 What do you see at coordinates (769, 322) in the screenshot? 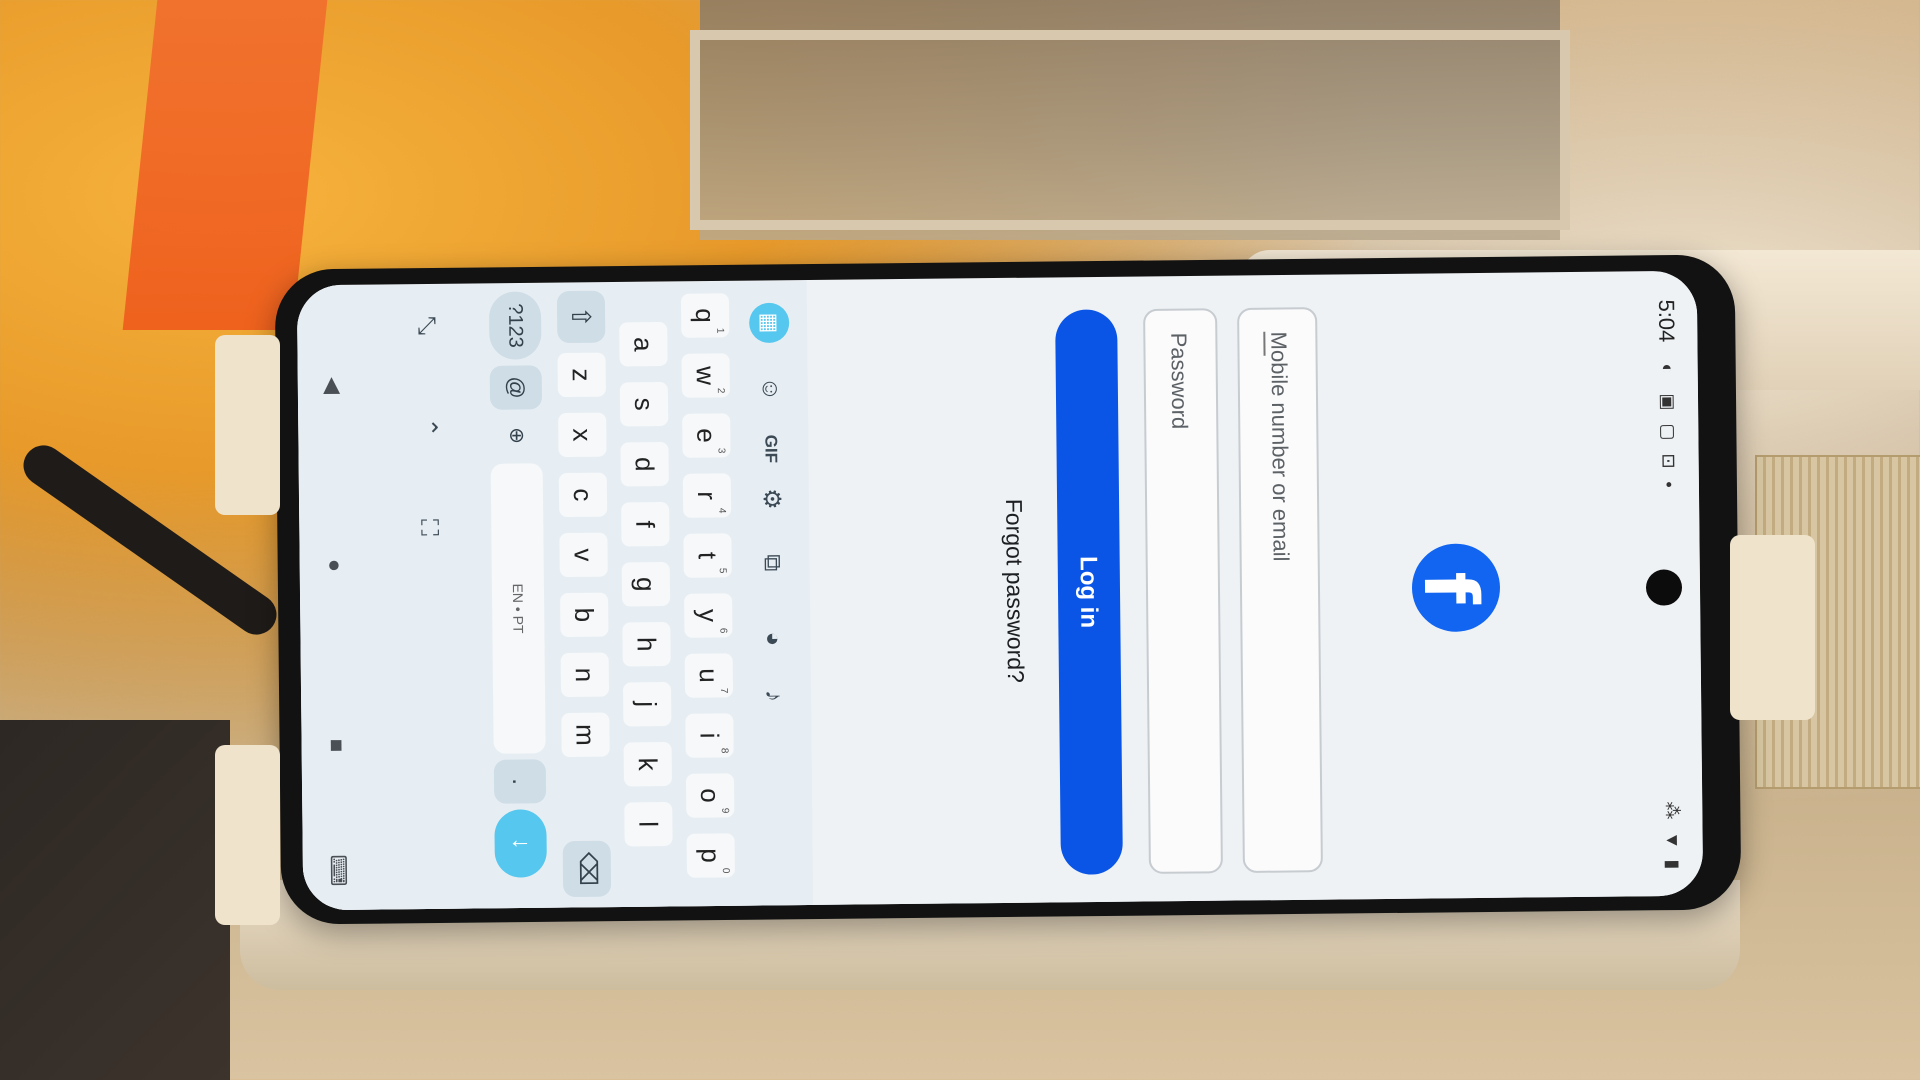
I see `apps-grid-icon: ▦` at bounding box center [769, 322].